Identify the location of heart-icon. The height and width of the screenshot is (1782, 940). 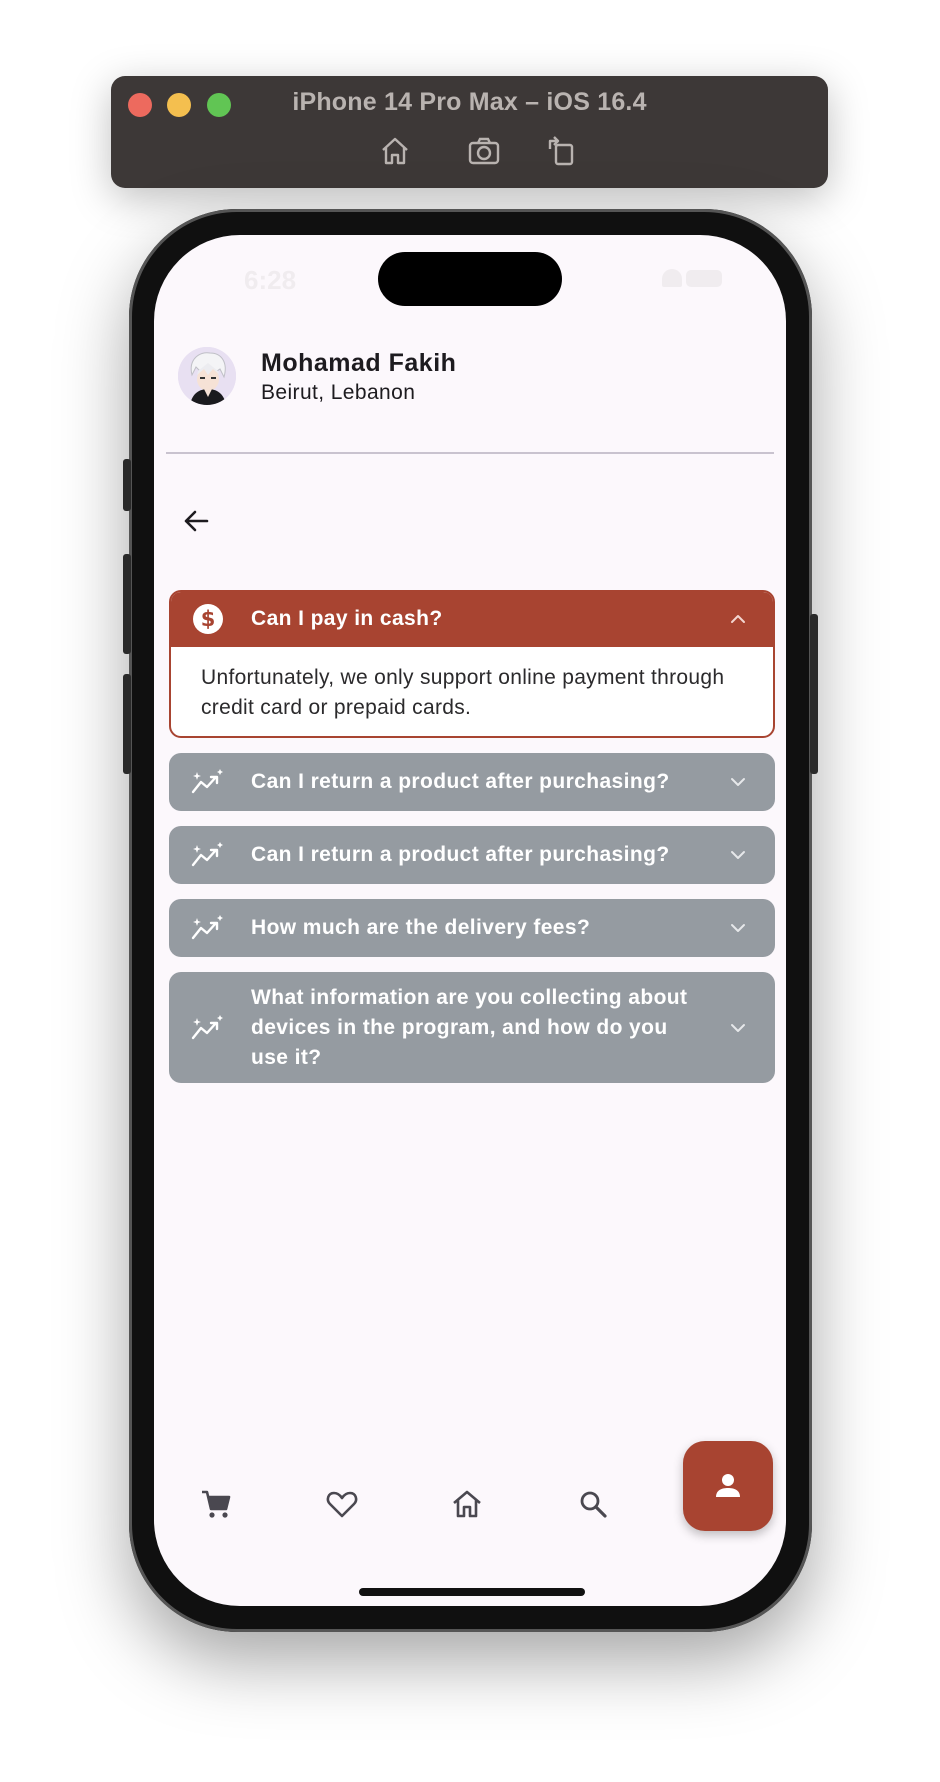
(342, 1504).